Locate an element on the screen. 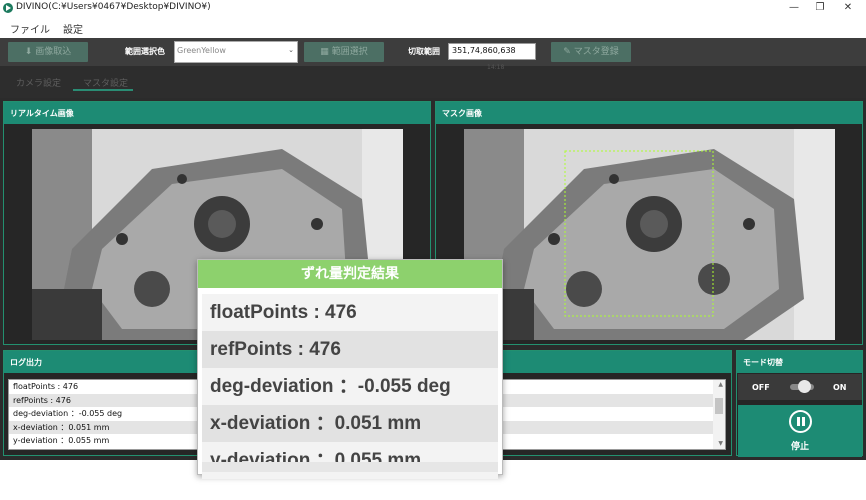 This screenshot has width=866, height=500. menu-bar: ファイル 設定 is located at coordinates (433, 27).